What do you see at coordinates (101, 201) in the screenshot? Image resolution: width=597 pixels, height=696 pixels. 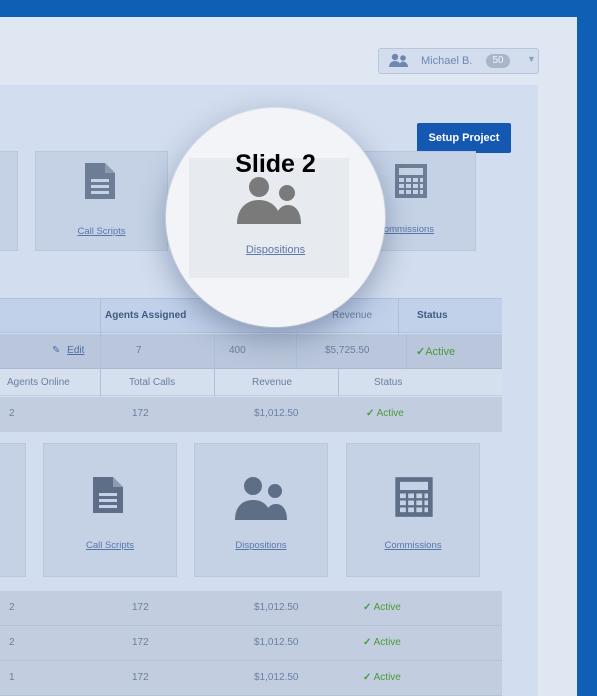 I see `card-call-scripts: Call Scripts` at bounding box center [101, 201].